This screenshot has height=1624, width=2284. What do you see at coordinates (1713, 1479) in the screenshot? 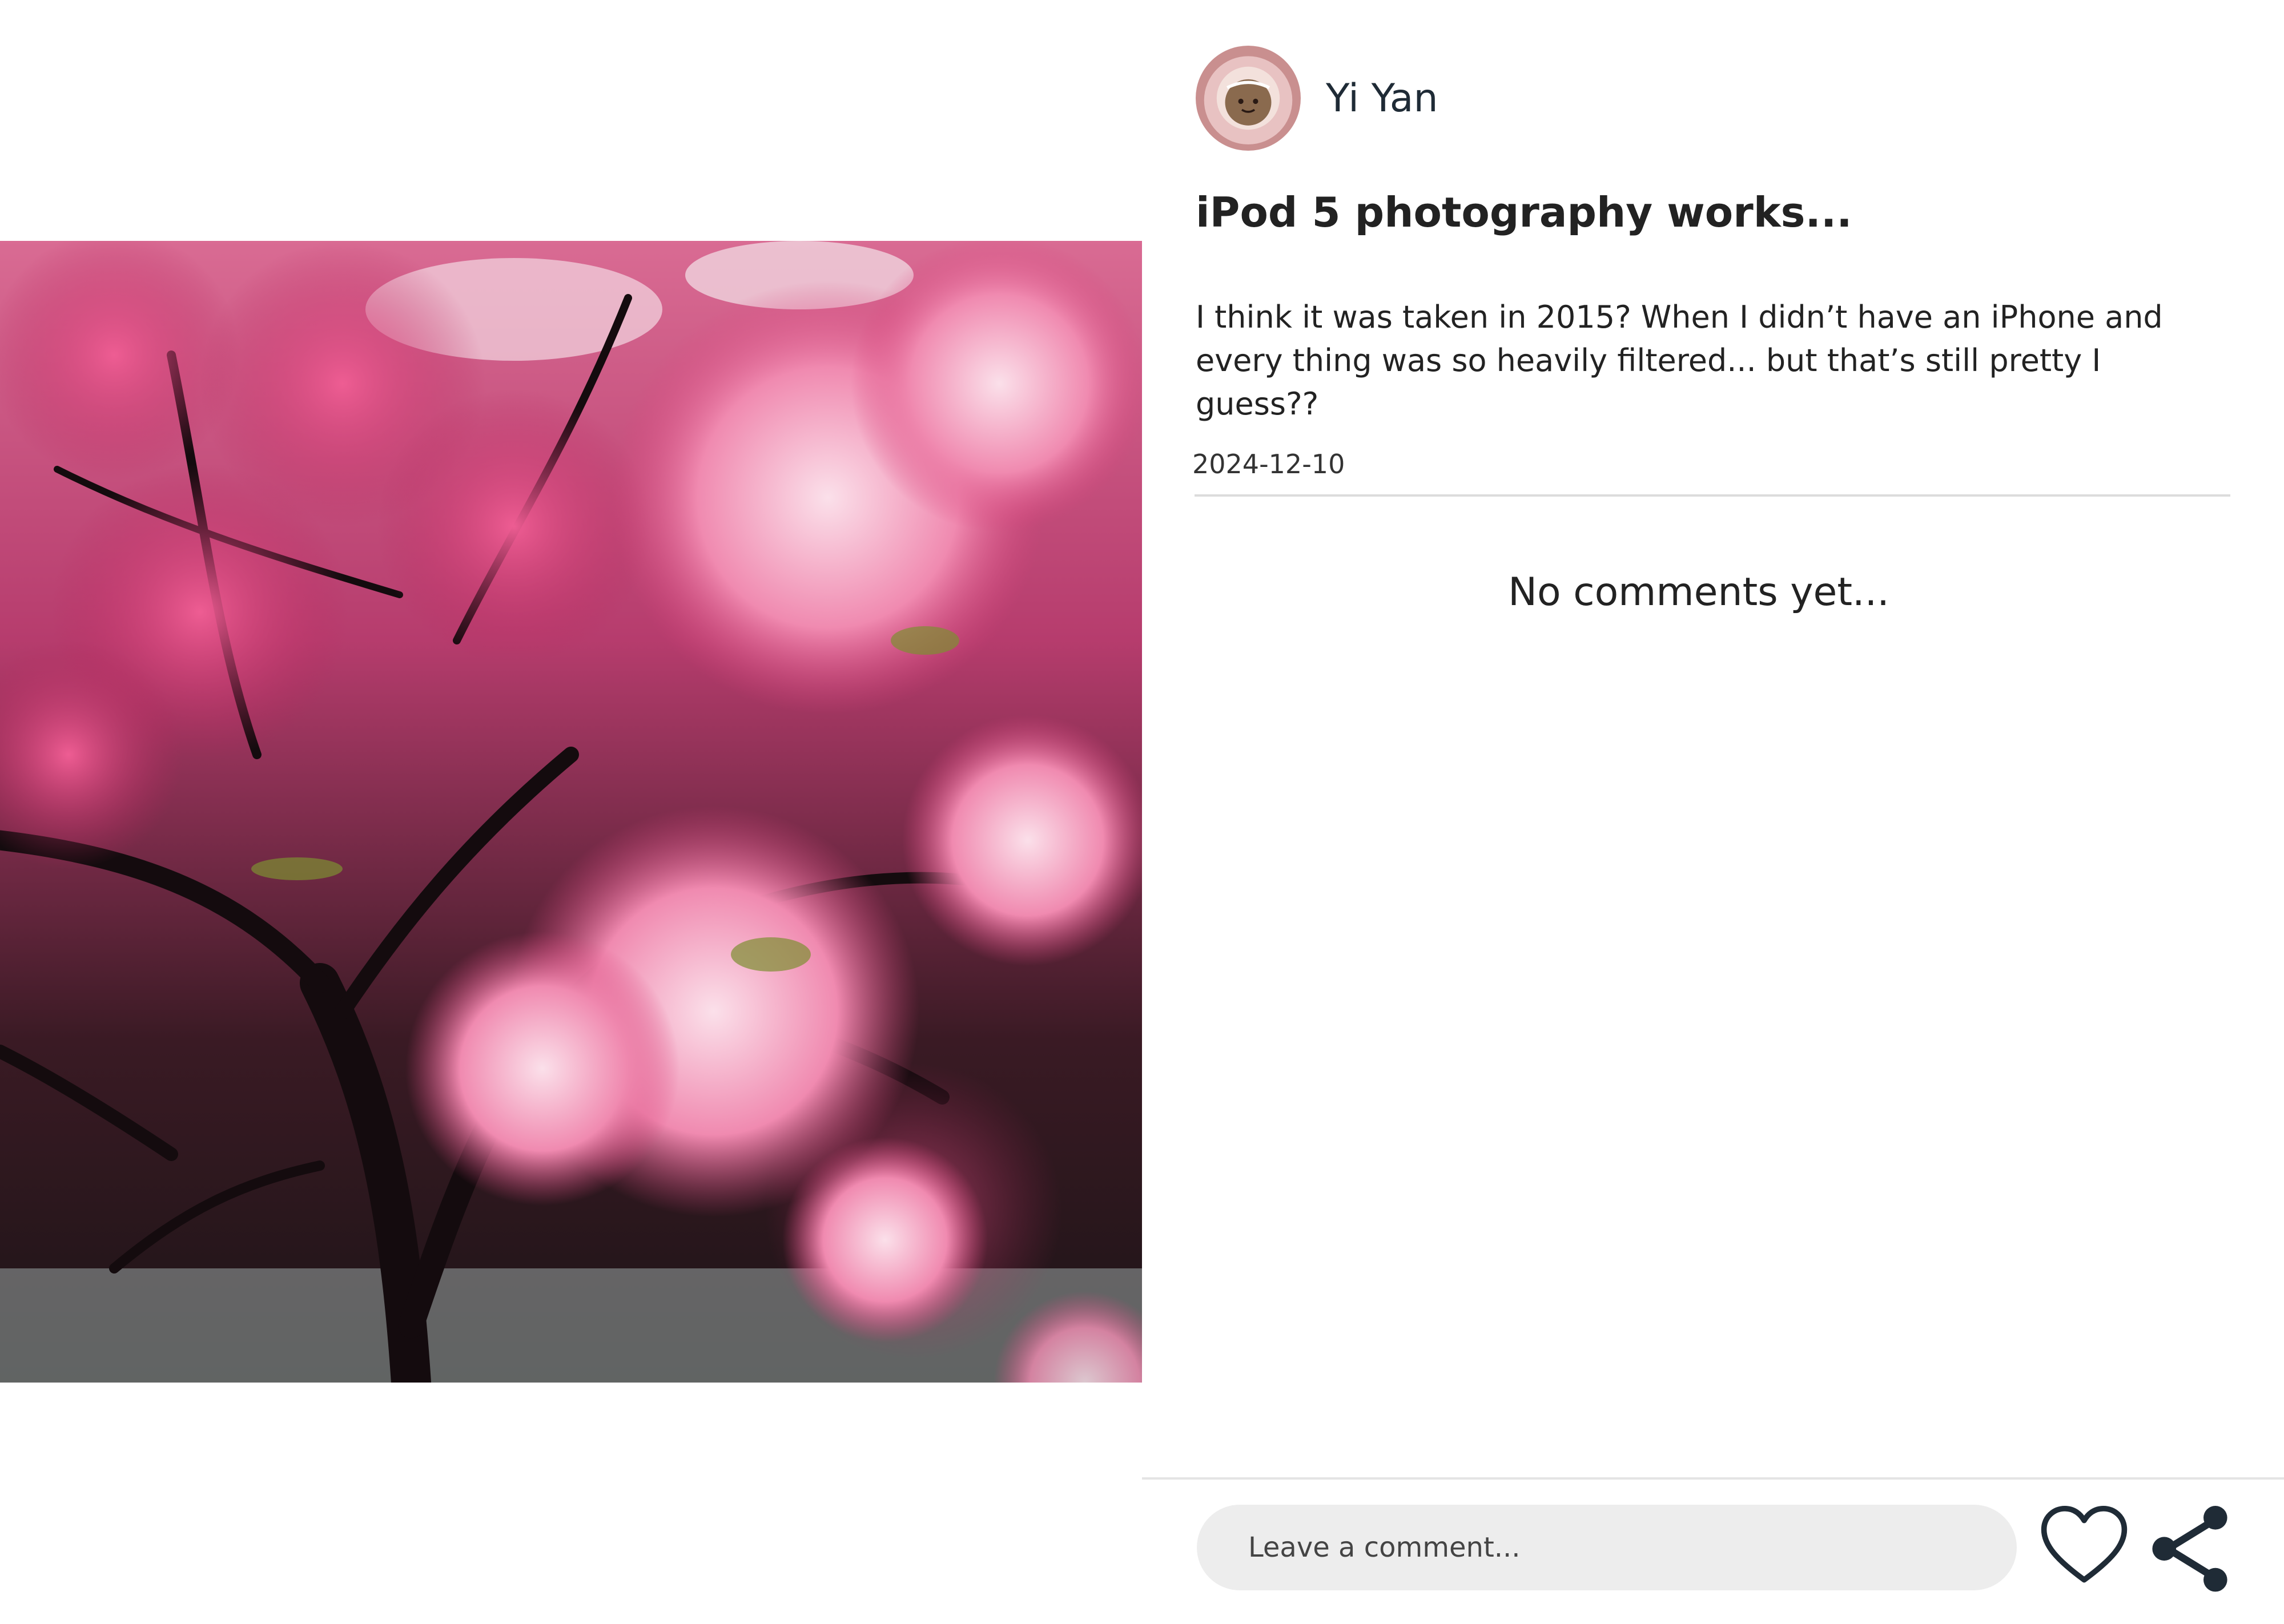
I see `action-bar-divider` at bounding box center [1713, 1479].